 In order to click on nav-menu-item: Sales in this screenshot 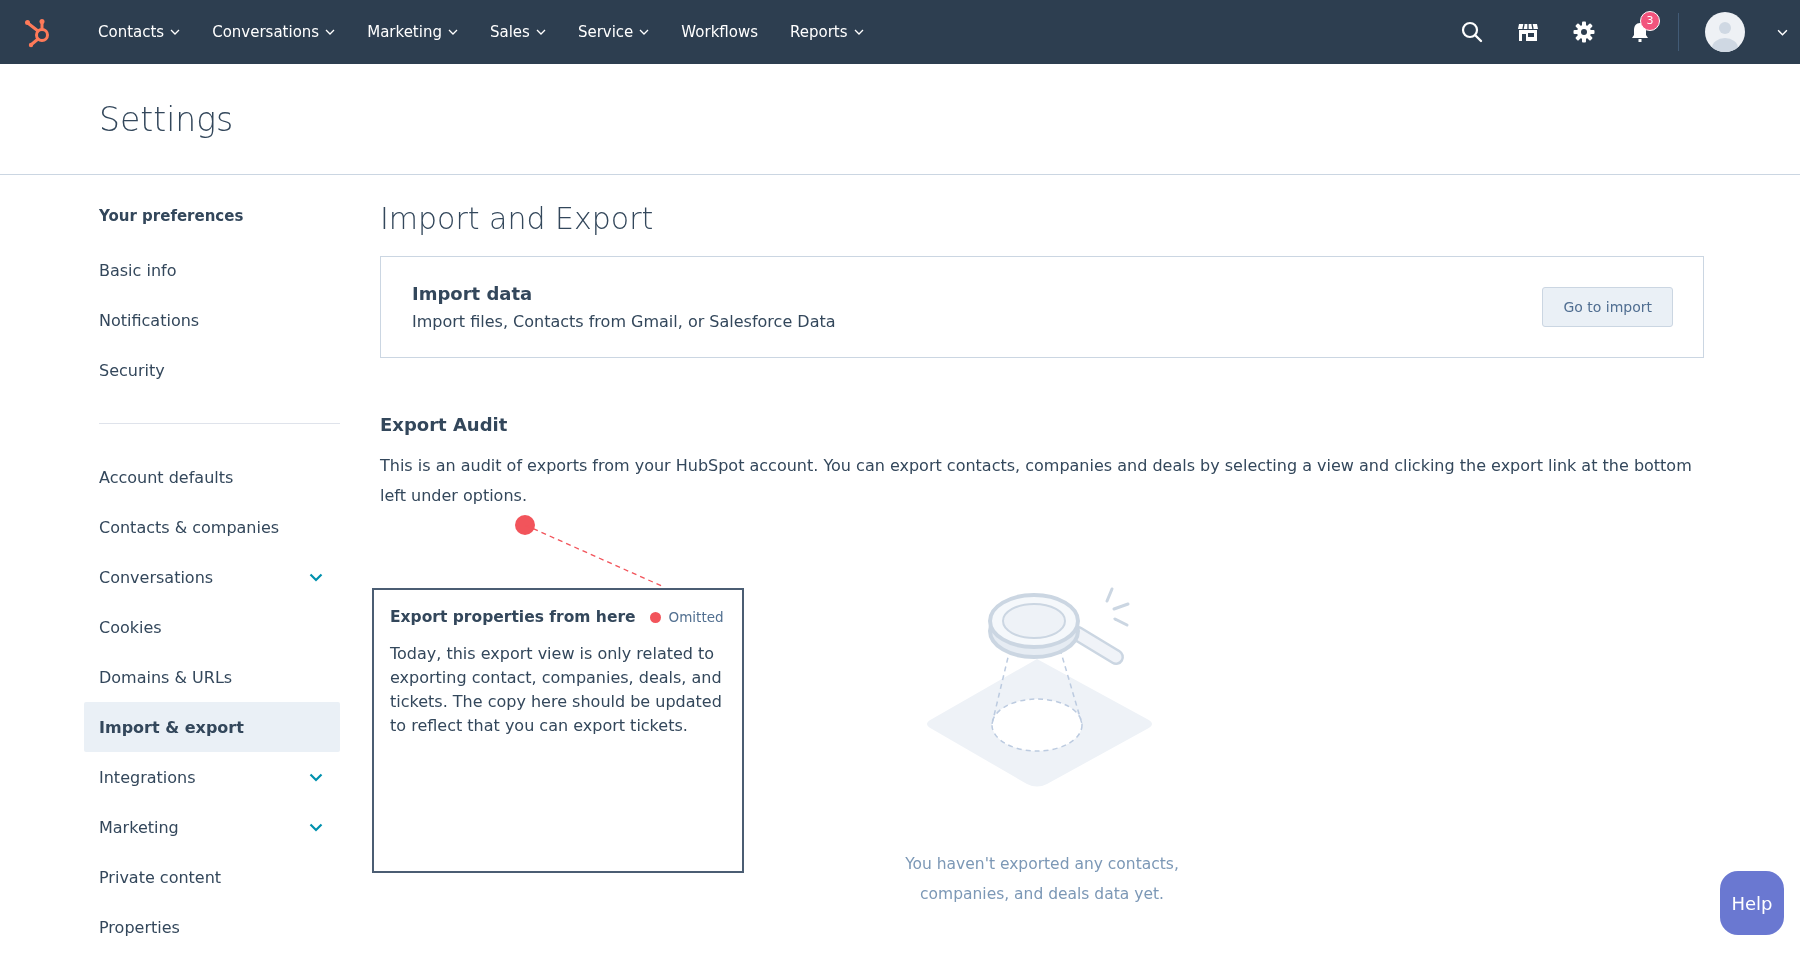, I will do `click(517, 32)`.